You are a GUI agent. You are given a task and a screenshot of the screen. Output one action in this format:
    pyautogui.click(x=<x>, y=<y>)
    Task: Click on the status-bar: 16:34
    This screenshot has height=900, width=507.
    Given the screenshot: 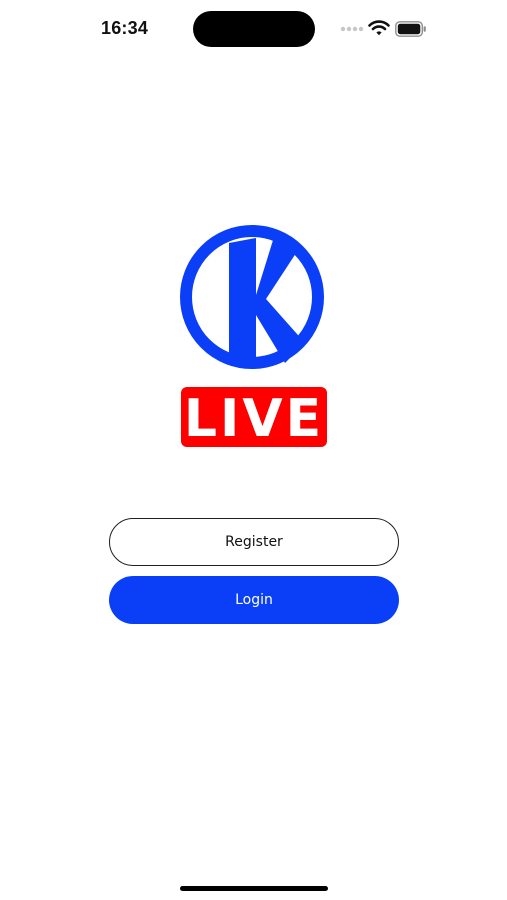 What is the action you would take?
    pyautogui.click(x=253, y=28)
    